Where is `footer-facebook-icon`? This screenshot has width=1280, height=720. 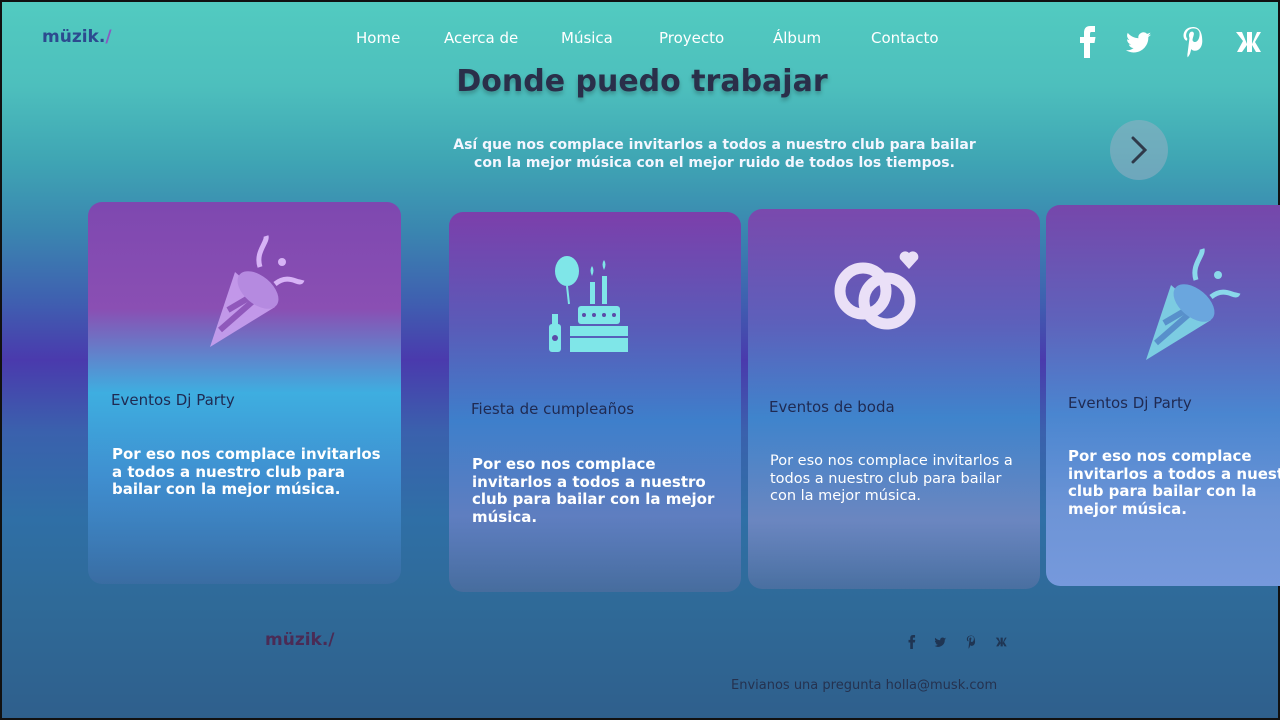
footer-facebook-icon is located at coordinates (912, 643).